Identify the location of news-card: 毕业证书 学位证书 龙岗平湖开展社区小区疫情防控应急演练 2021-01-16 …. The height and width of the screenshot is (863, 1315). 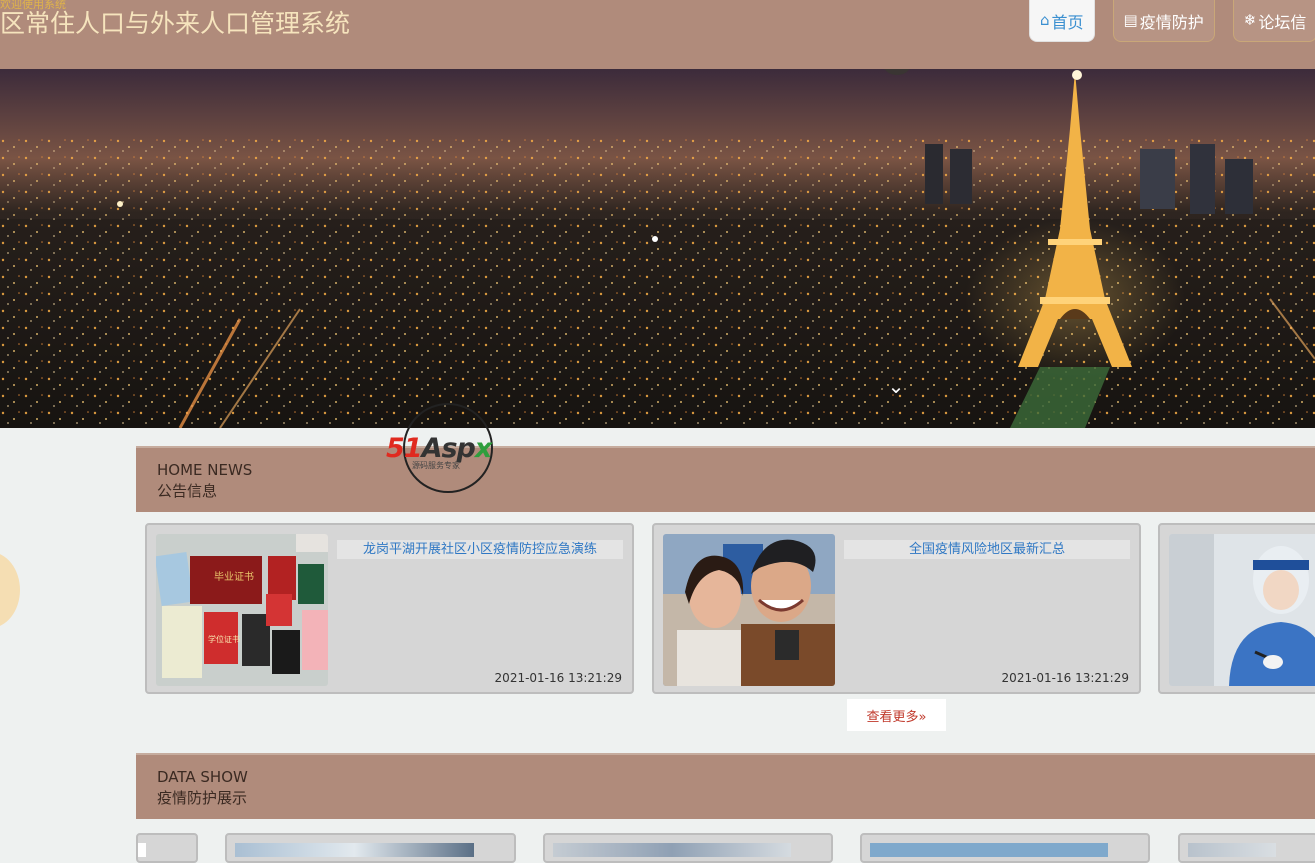
(389, 608).